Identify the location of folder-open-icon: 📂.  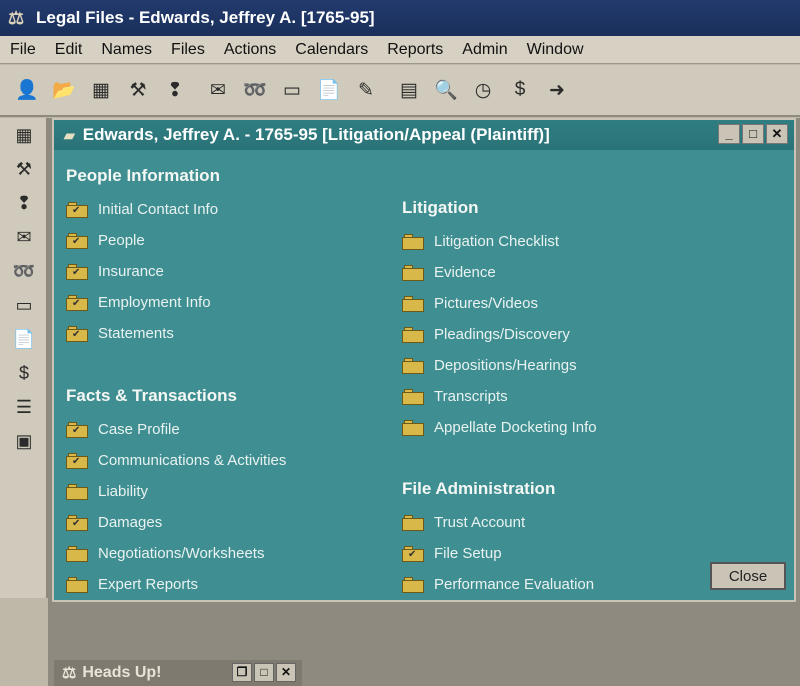
(64, 90).